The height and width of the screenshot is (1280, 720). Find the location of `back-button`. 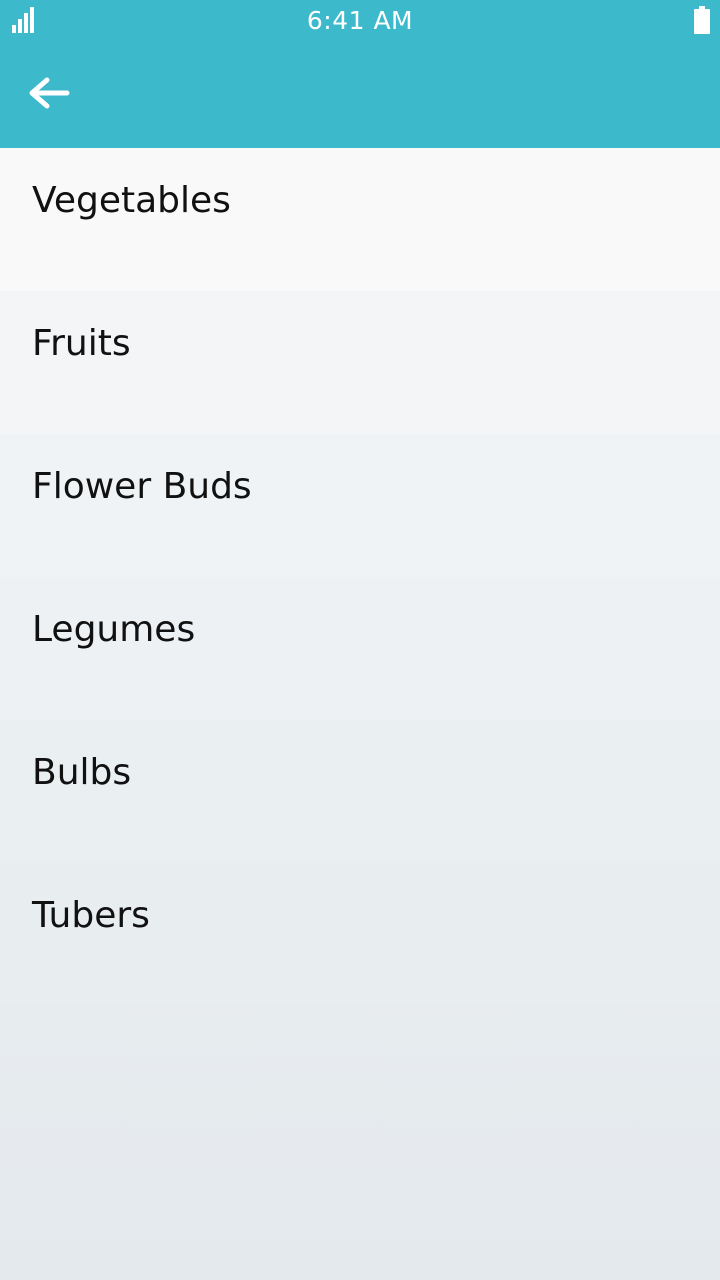

back-button is located at coordinates (49, 93).